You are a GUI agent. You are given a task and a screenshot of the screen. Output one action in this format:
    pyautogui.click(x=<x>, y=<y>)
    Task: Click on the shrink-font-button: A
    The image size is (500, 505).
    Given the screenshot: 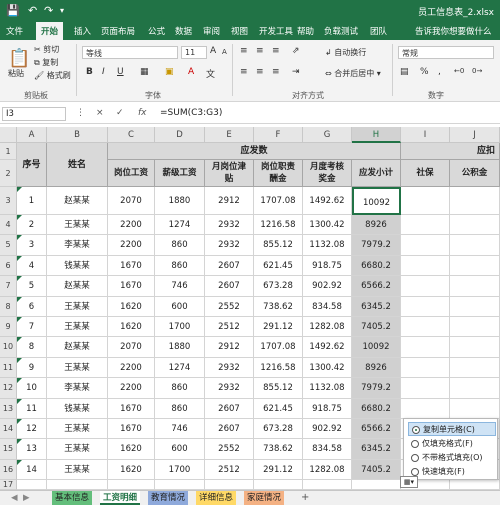 What is the action you would take?
    pyautogui.click(x=224, y=52)
    